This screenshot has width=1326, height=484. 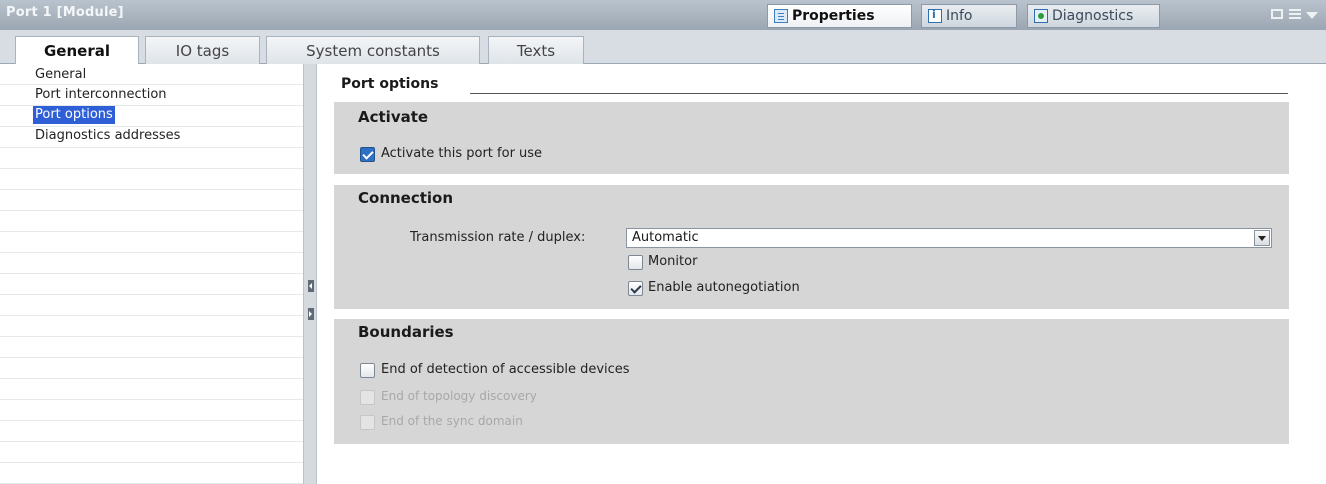 What do you see at coordinates (367, 397) in the screenshot?
I see `end-topology-checkbox` at bounding box center [367, 397].